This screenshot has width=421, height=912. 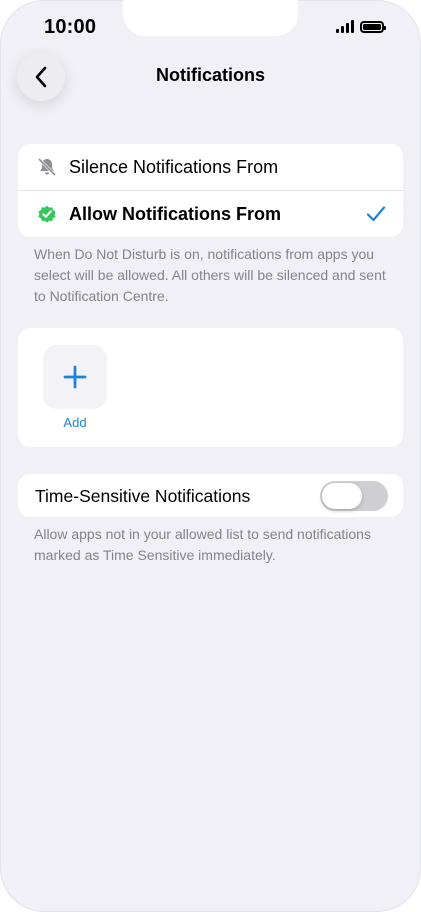 What do you see at coordinates (70, 27) in the screenshot?
I see `status-time: 10:00` at bounding box center [70, 27].